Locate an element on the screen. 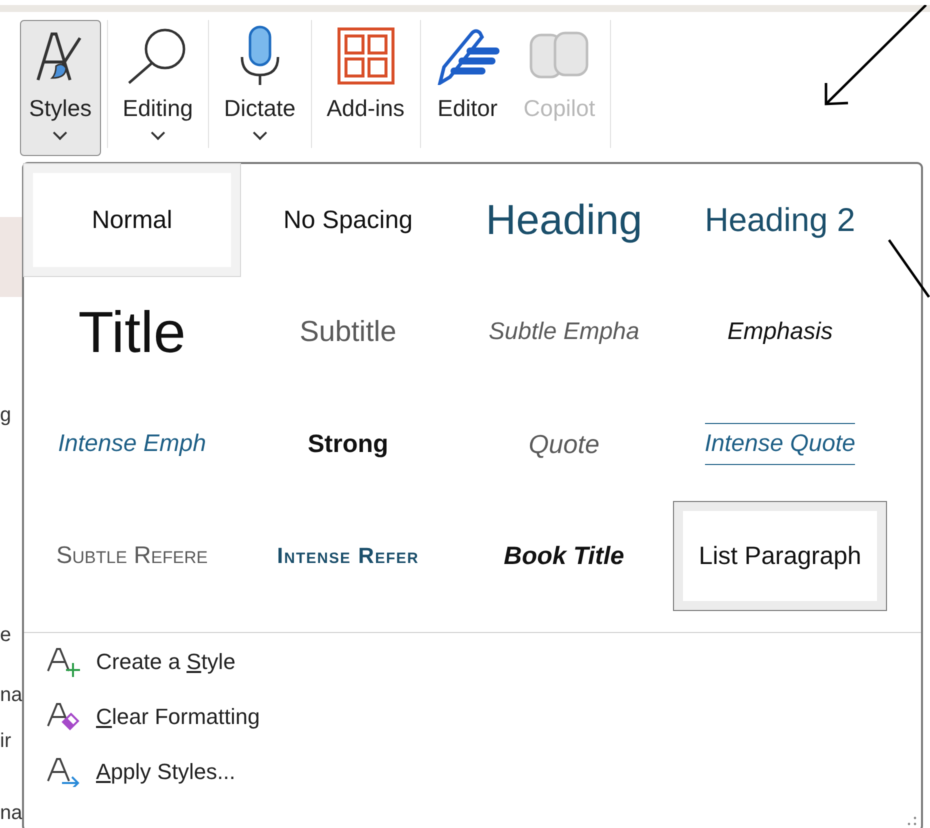 This screenshot has height=828, width=930. style-gallery-item: No Spacing is located at coordinates (348, 220).